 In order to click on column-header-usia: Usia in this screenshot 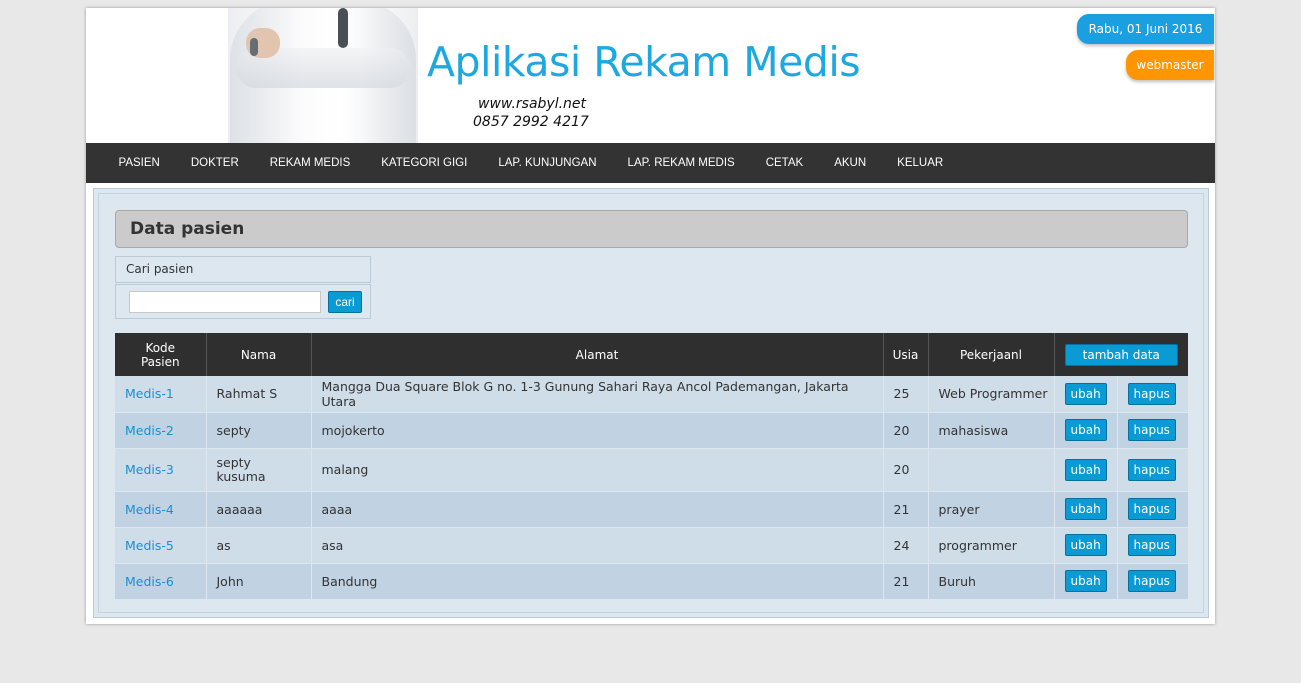, I will do `click(906, 354)`.